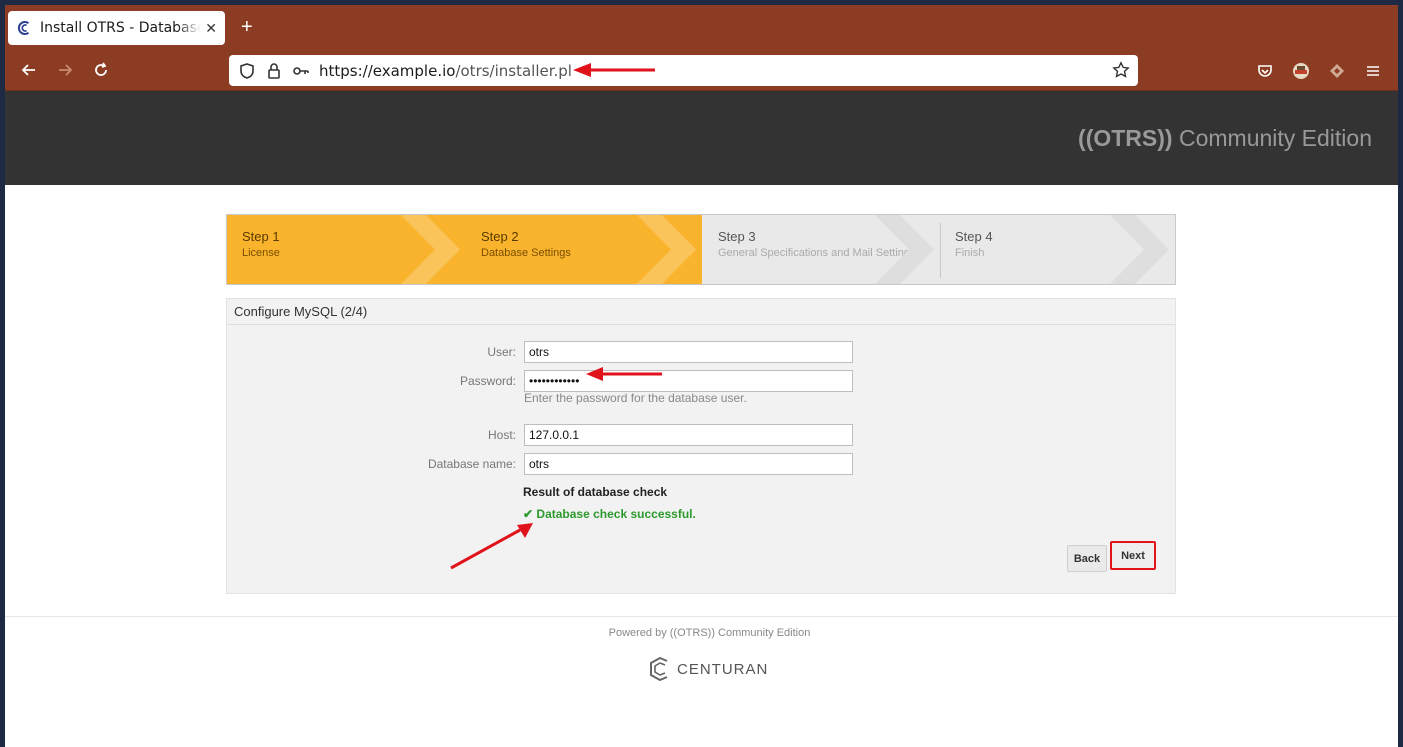  Describe the element at coordinates (688, 464) in the screenshot. I see `database-name-input` at that location.